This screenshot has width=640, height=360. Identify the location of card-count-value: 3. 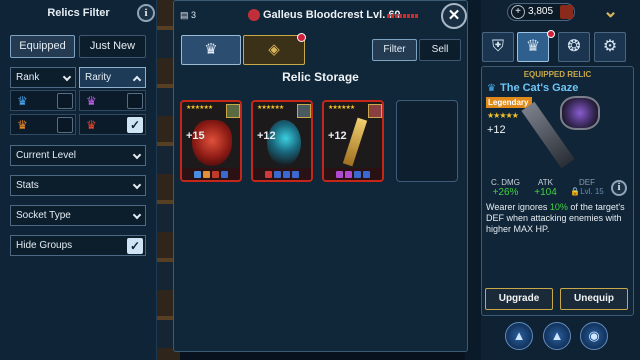
(194, 15).